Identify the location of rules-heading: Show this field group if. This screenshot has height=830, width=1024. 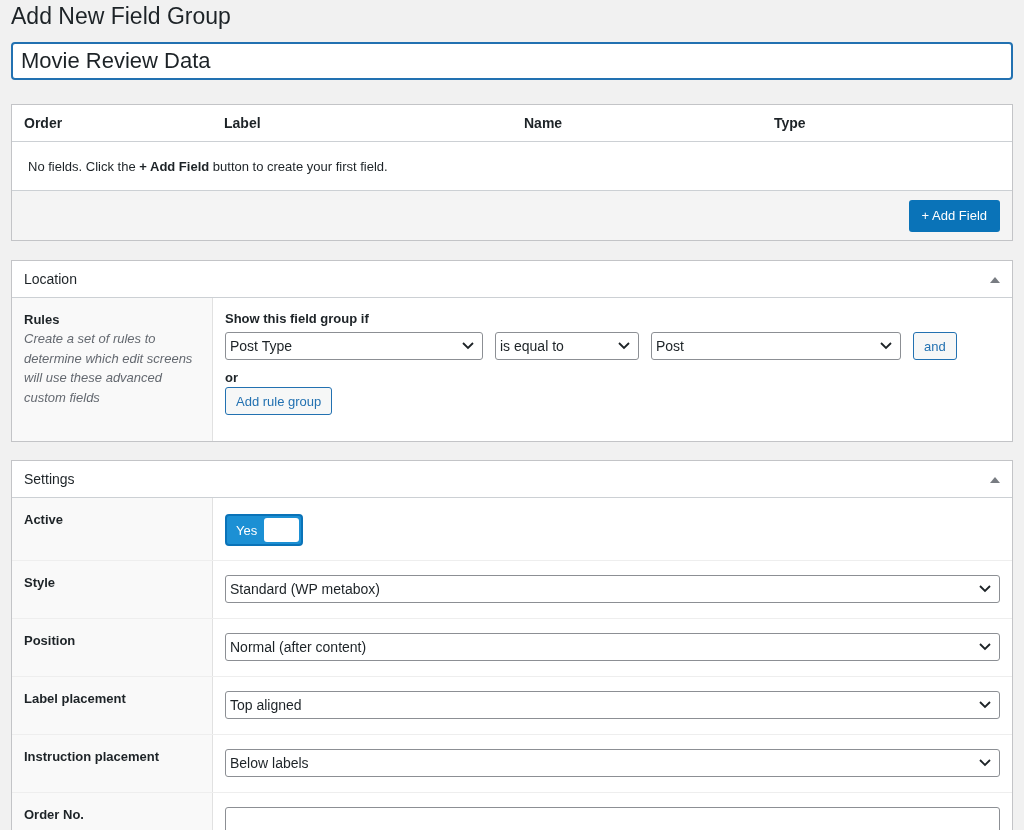
(297, 318).